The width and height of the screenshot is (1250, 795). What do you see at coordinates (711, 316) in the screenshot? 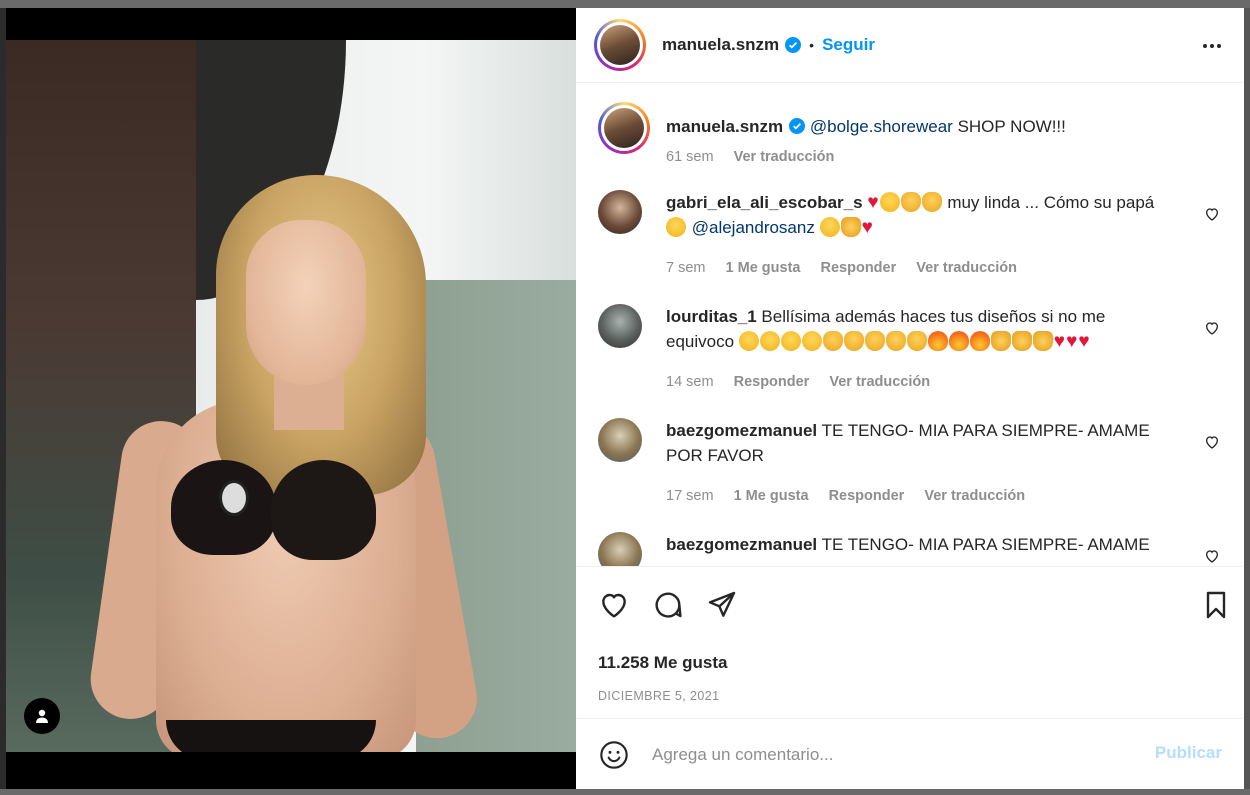
I see `comment-username: lourditas_1` at bounding box center [711, 316].